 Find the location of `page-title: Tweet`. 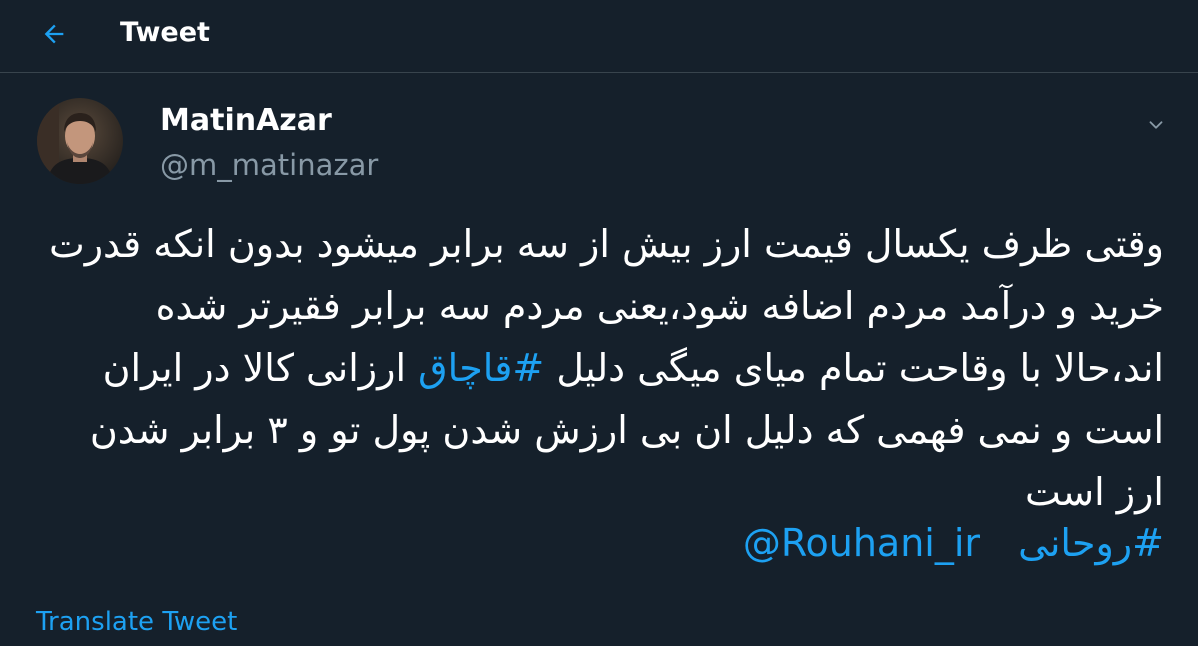

page-title: Tweet is located at coordinates (165, 32).